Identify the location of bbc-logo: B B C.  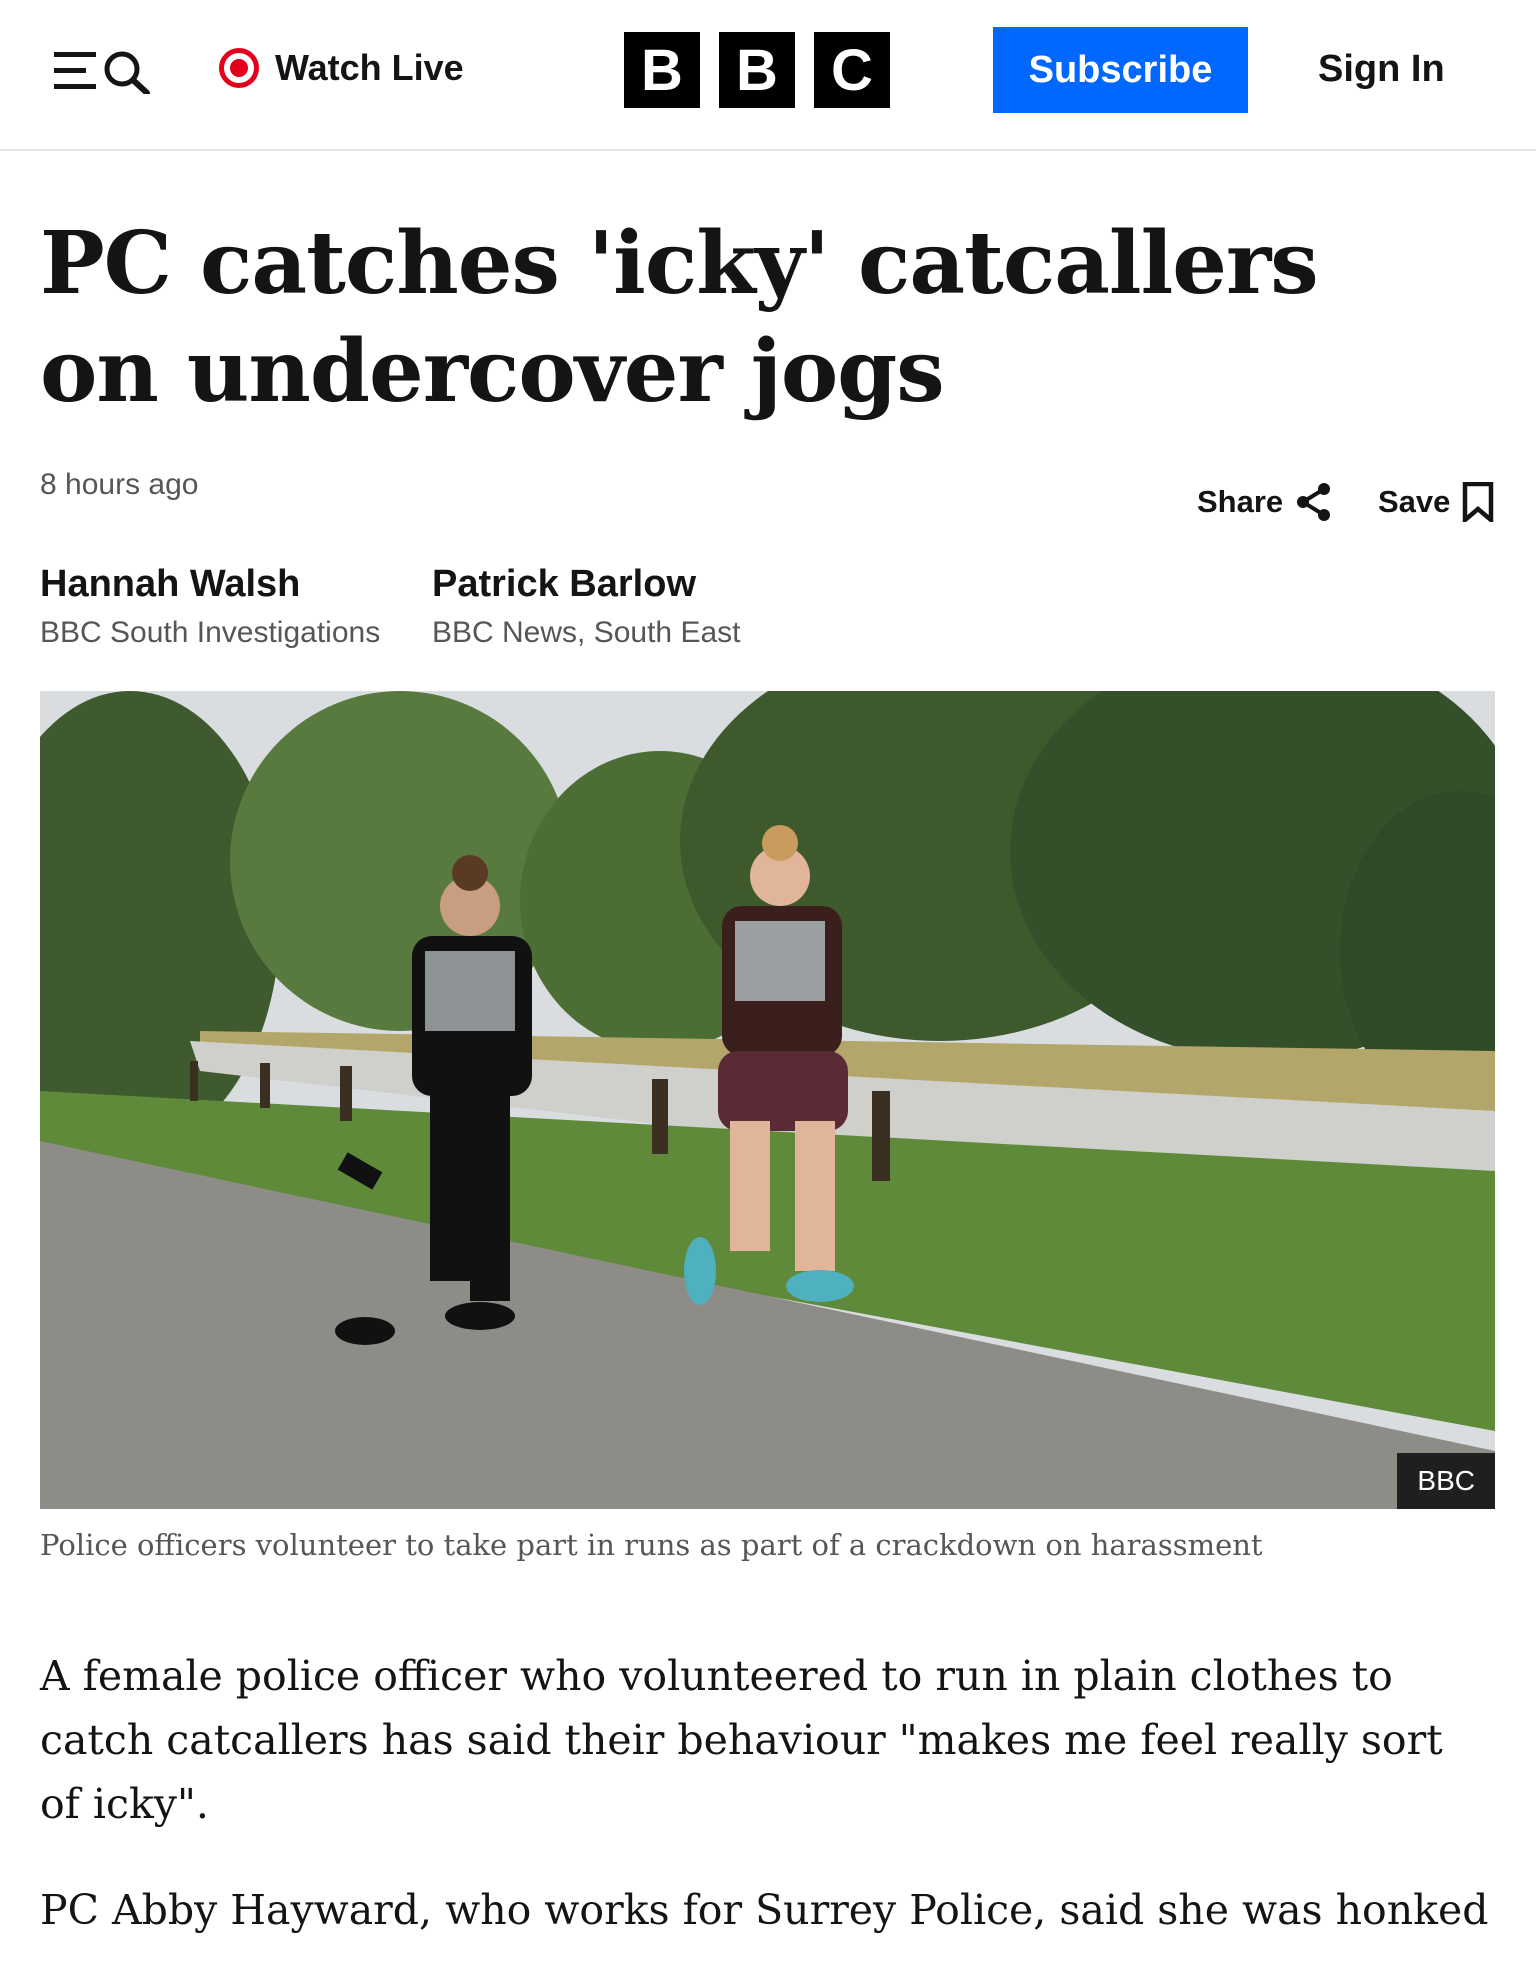
(757, 70).